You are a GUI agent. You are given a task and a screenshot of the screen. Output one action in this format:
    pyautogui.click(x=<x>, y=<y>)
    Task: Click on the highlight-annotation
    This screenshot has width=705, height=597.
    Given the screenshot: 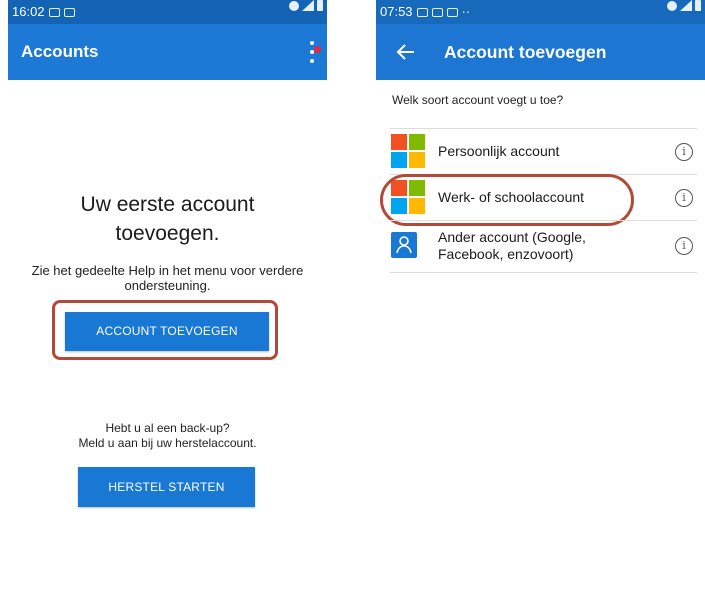 What is the action you would take?
    pyautogui.click(x=507, y=200)
    